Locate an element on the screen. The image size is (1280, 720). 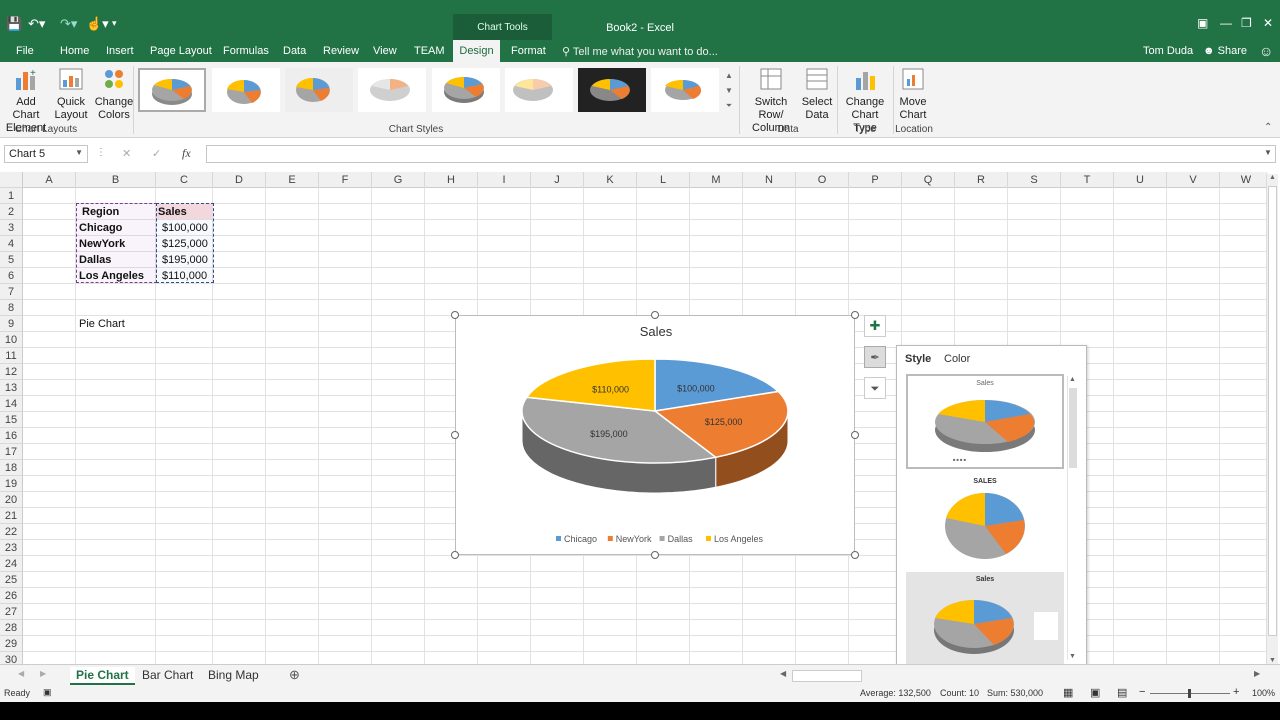
feedback-icon: ☺ is located at coordinates (1266, 51).